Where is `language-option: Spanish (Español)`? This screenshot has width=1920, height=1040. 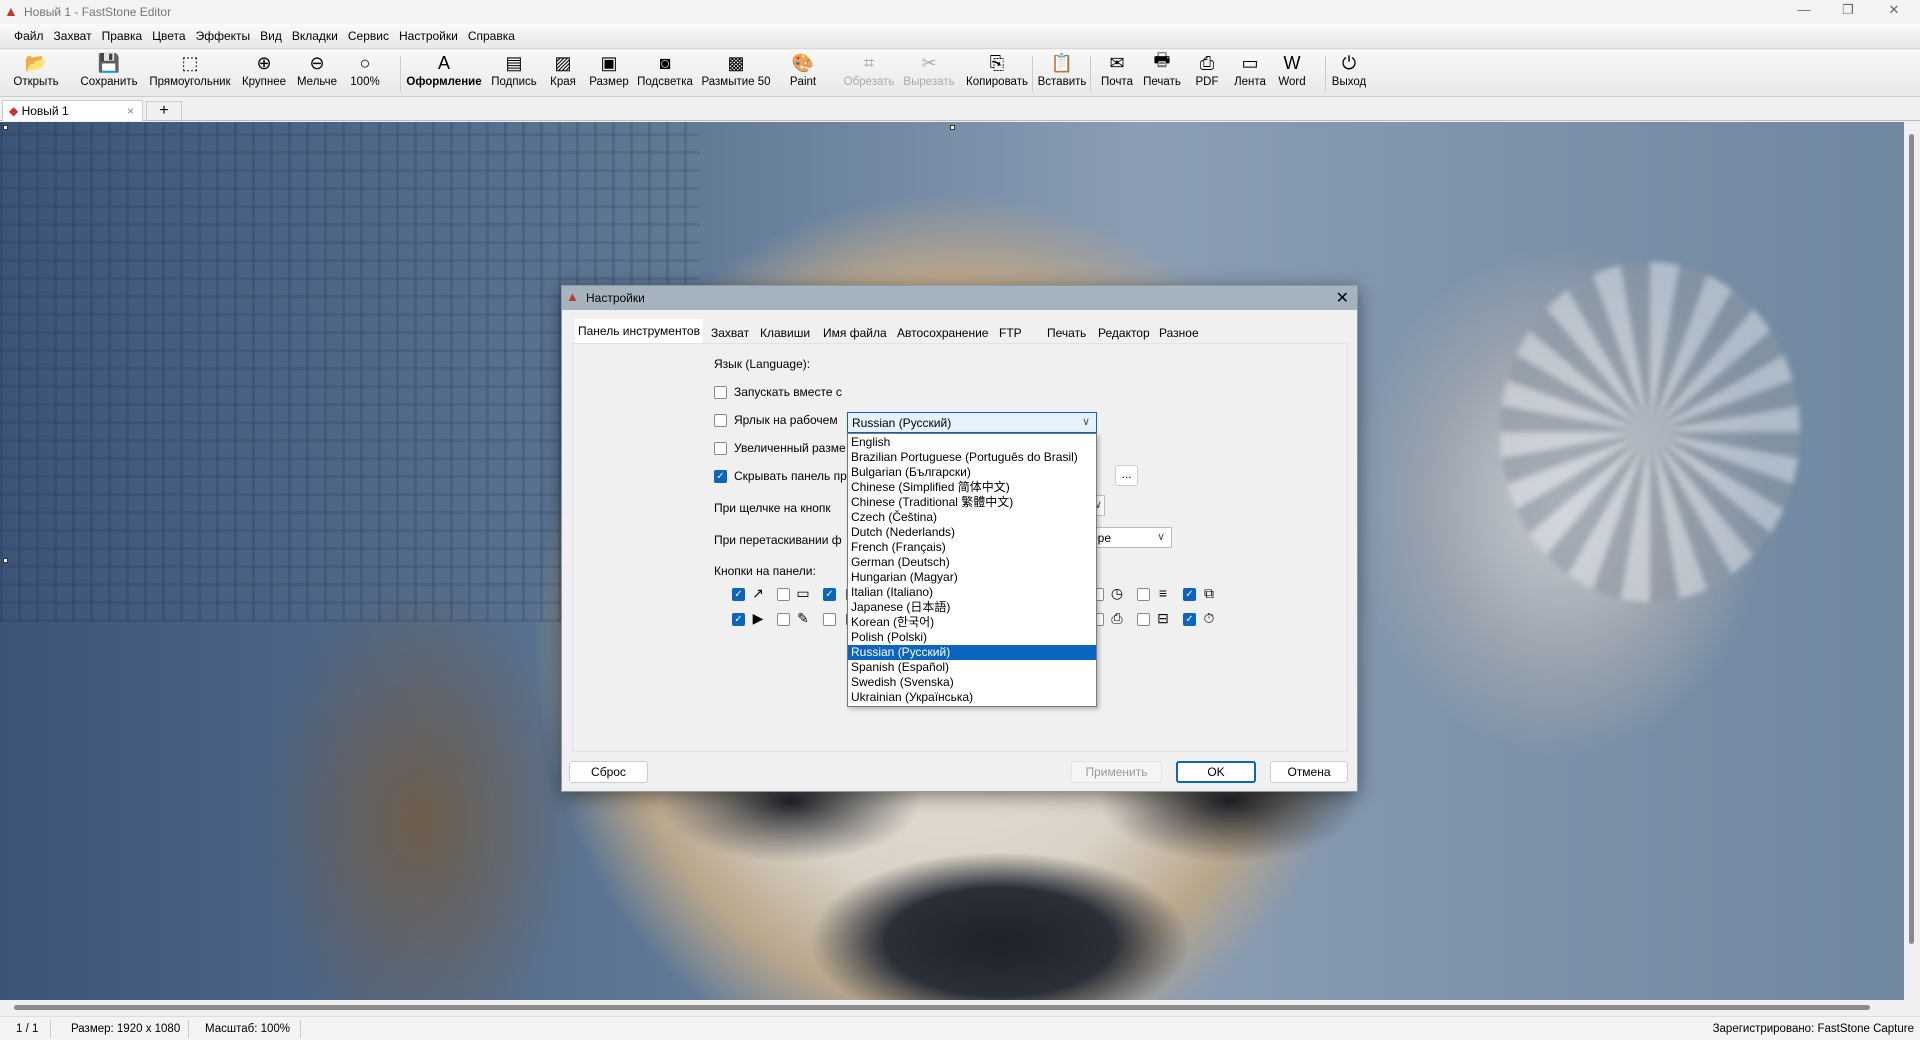
language-option: Spanish (Español) is located at coordinates (972, 667).